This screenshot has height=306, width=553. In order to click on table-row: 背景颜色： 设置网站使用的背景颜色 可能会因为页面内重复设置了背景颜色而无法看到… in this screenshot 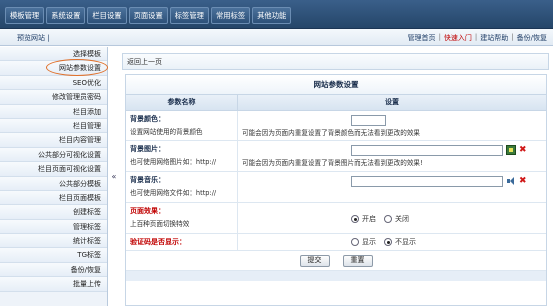, I will do `click(336, 126)`.